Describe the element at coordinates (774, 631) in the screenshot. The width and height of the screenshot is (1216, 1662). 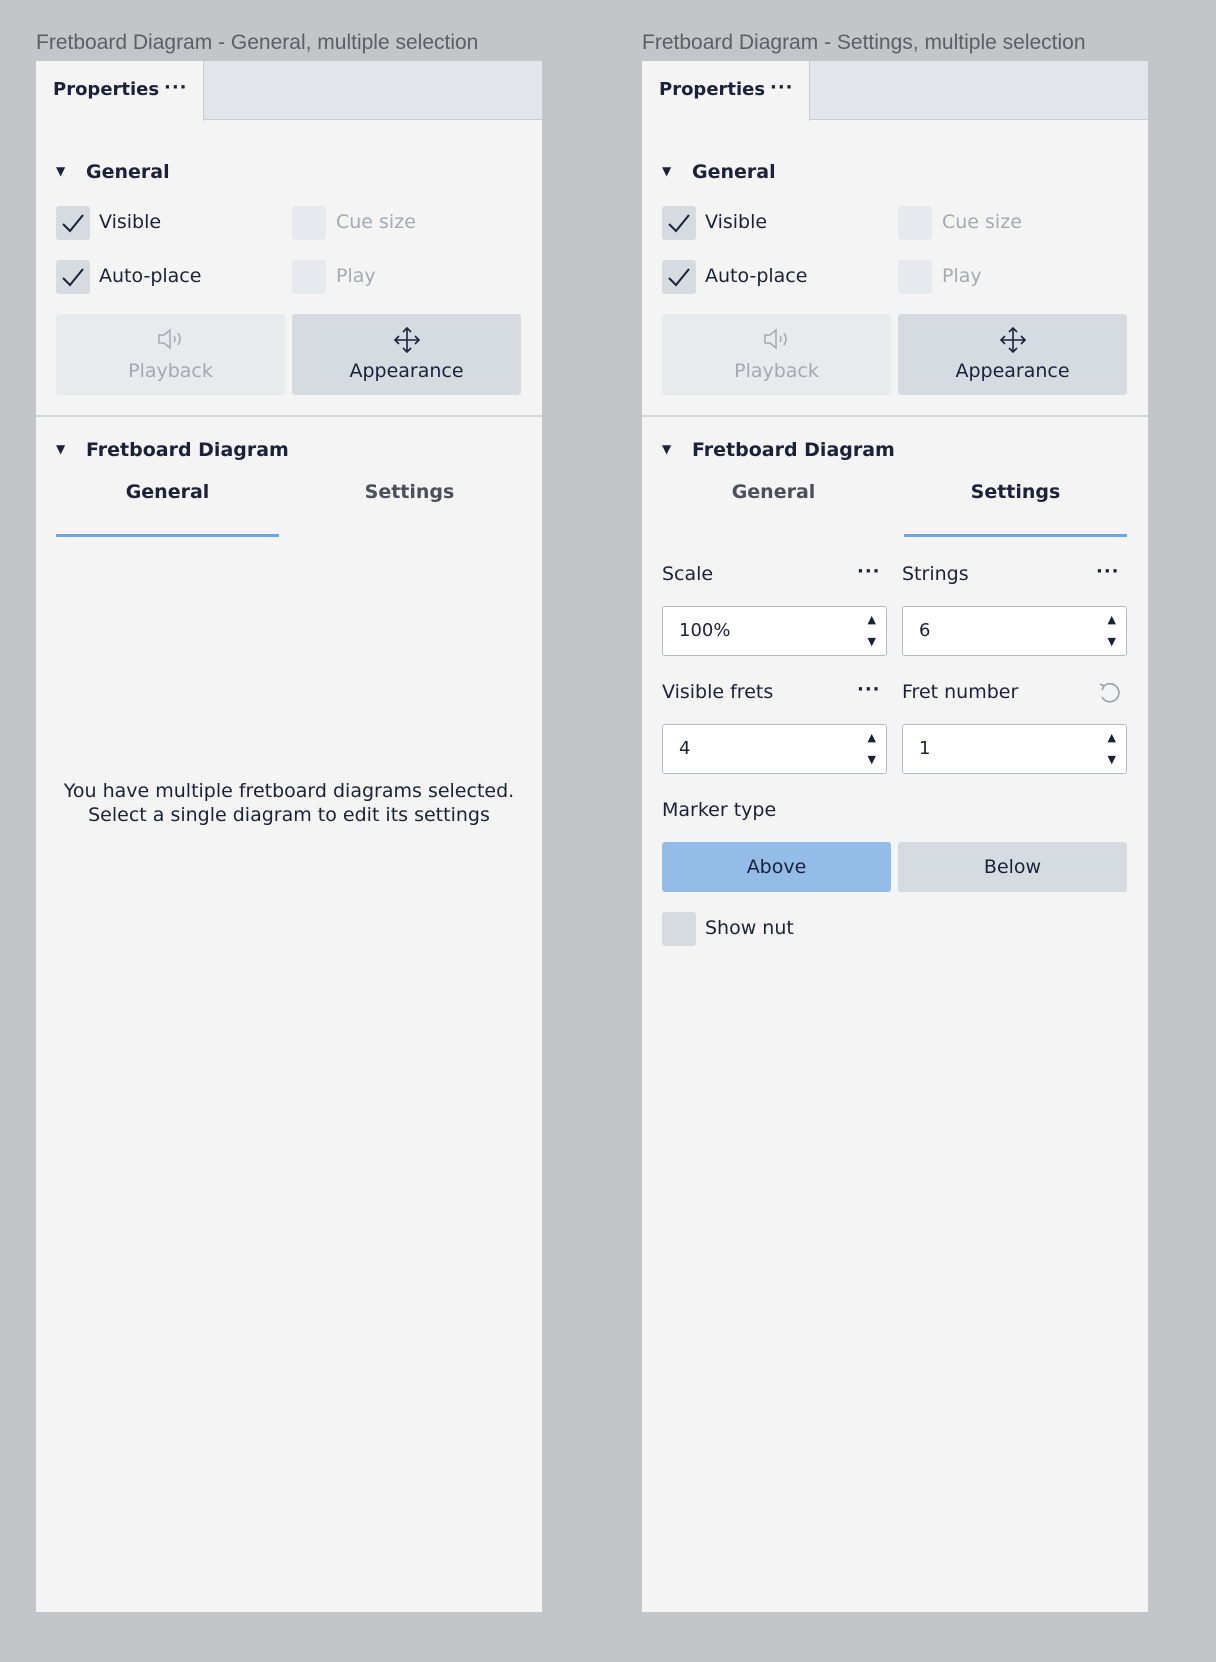
I see `scale-spinbox: 100% ▲ ▼` at that location.